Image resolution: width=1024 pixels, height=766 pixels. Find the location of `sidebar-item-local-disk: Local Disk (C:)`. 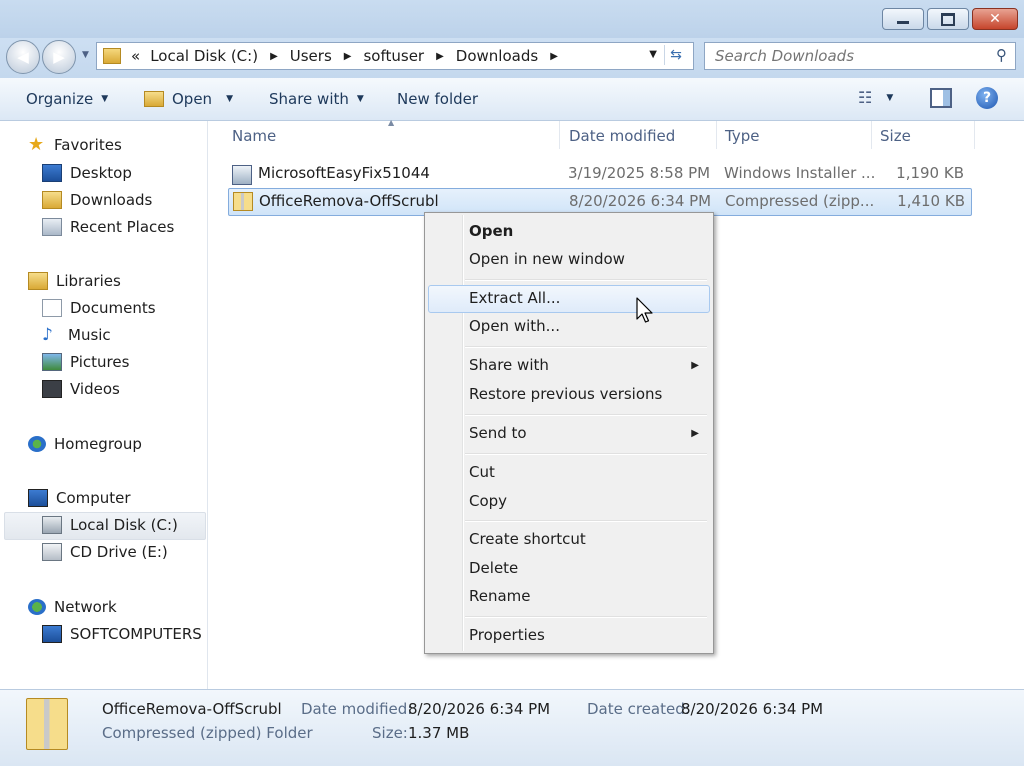

sidebar-item-local-disk: Local Disk (C:) is located at coordinates (110, 525).